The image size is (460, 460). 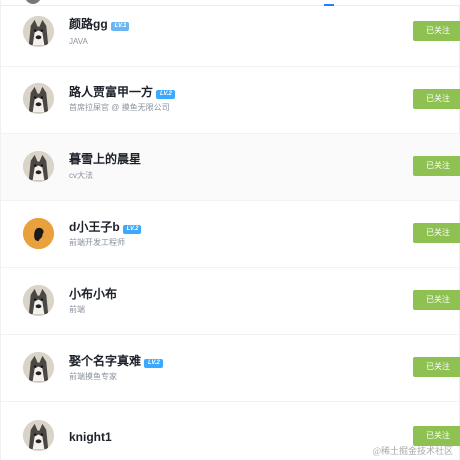 I want to click on watermark: @稀土掘金技术社区, so click(x=412, y=451).